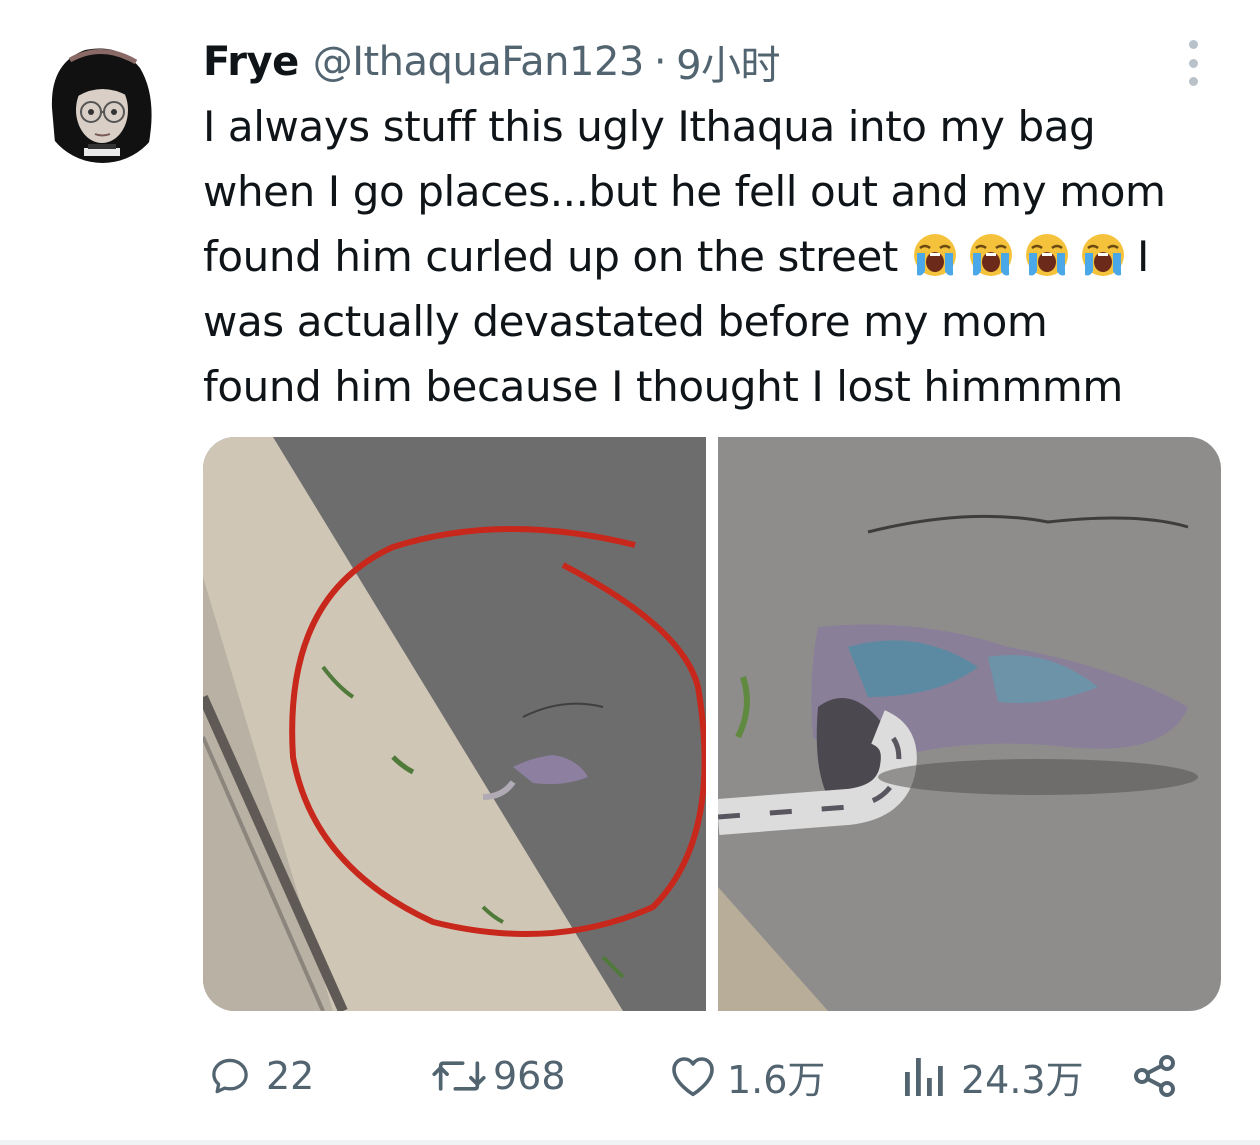 Image resolution: width=1260 pixels, height=1145 pixels. What do you see at coordinates (693, 1077) in the screenshot?
I see `heart-icon` at bounding box center [693, 1077].